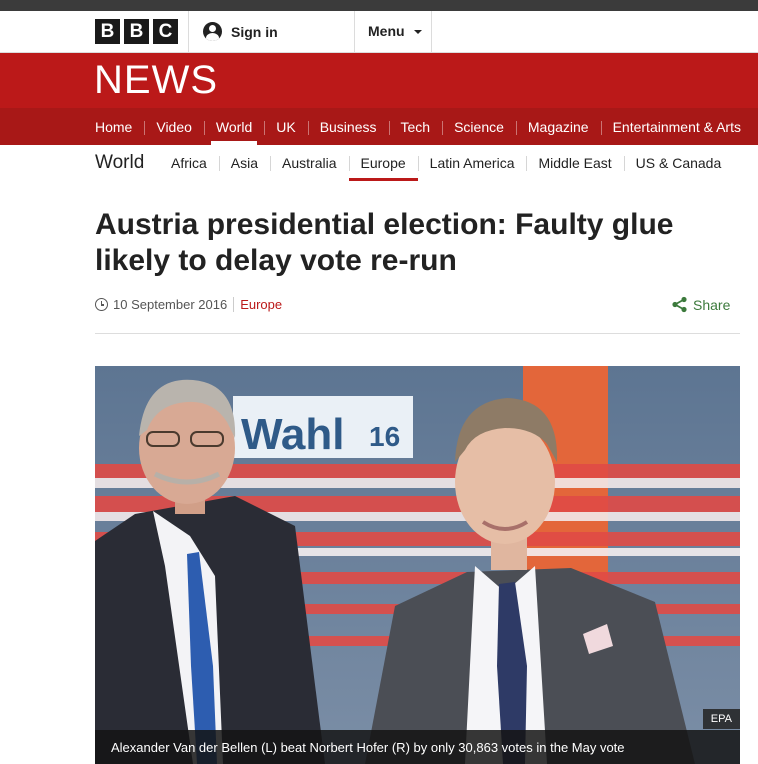 The height and width of the screenshot is (764, 758). Describe the element at coordinates (712, 304) in the screenshot. I see `share-label: Share` at that location.